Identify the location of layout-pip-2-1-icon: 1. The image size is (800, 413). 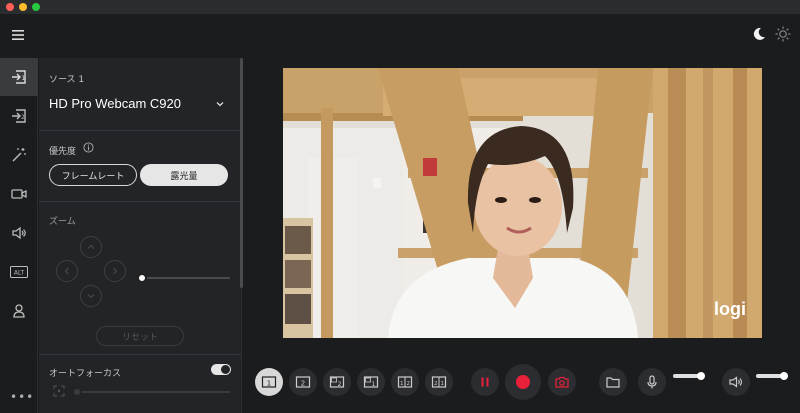
(371, 382).